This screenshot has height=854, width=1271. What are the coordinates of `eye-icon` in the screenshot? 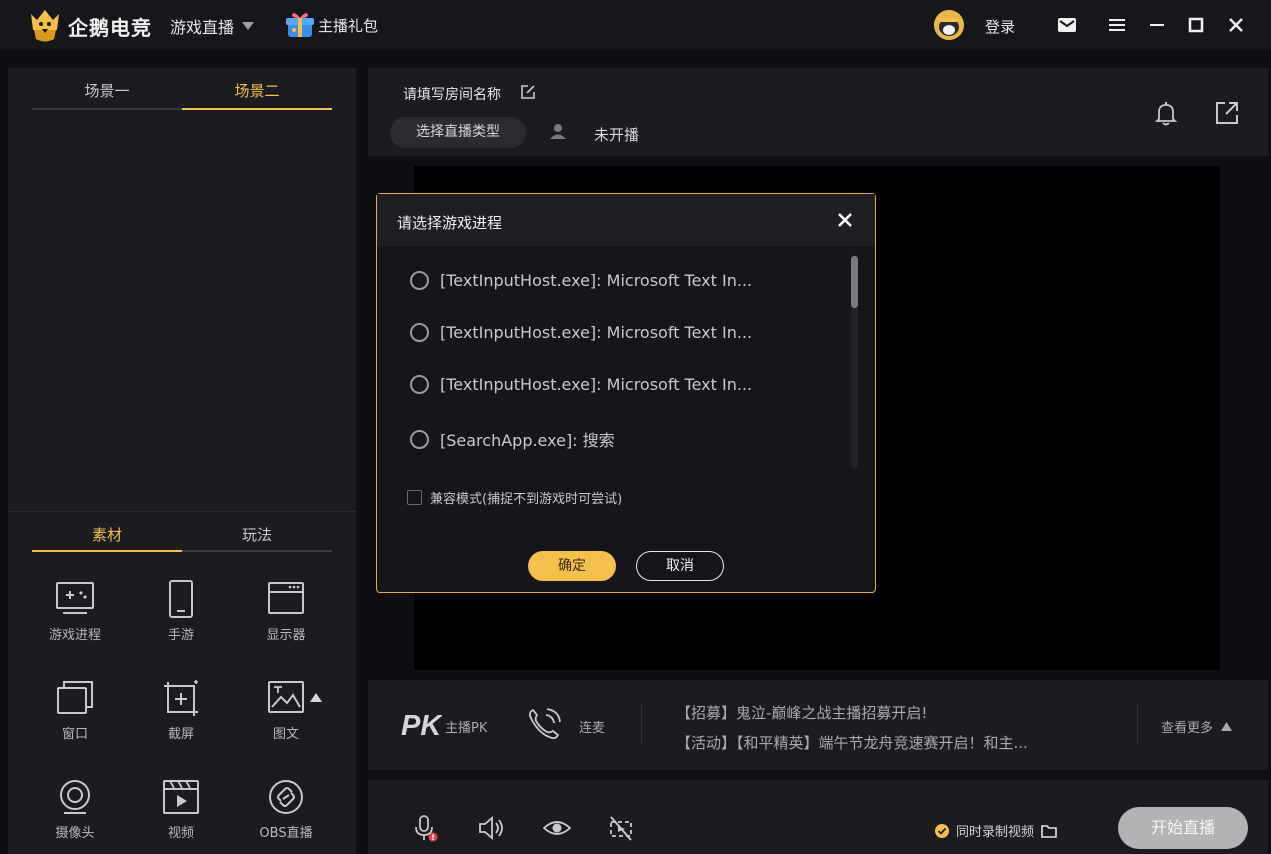 It's located at (557, 828).